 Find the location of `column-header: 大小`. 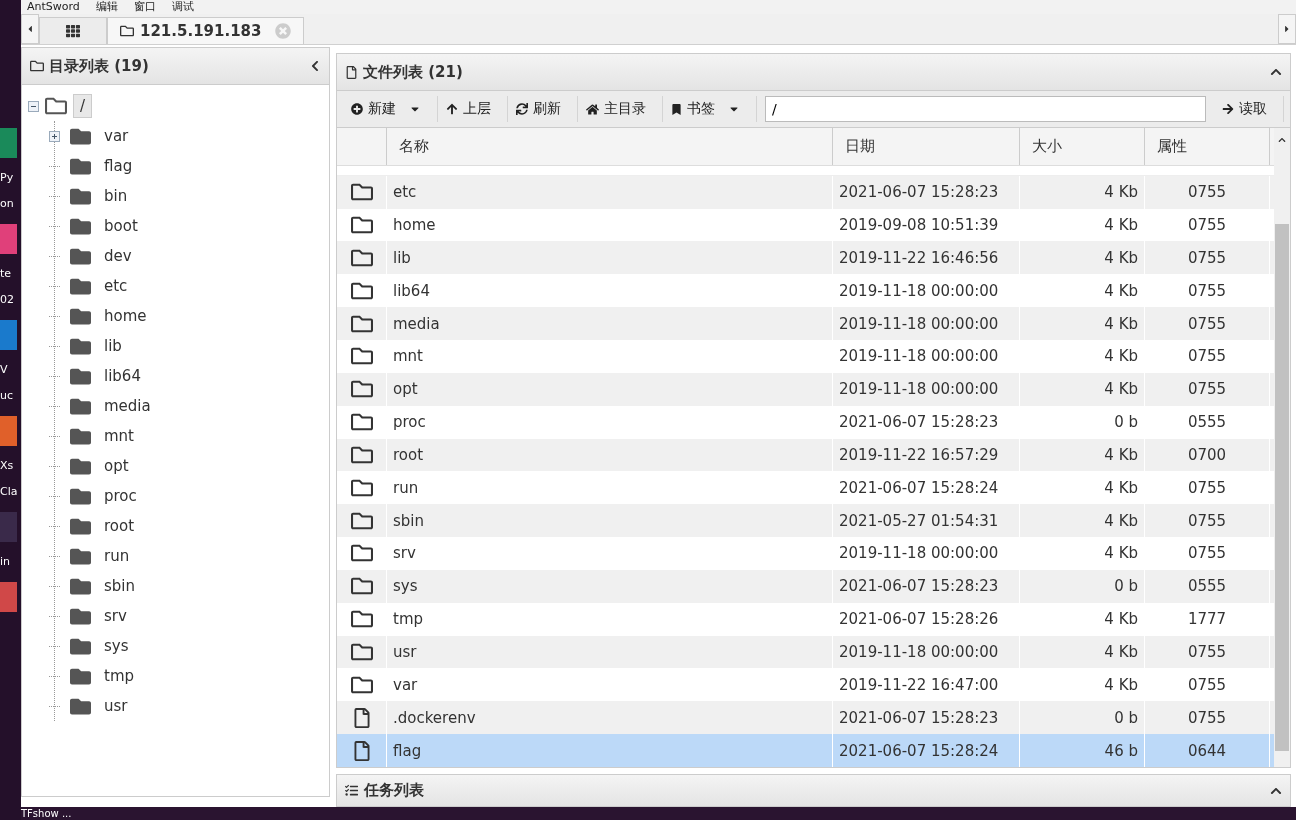

column-header: 大小 is located at coordinates (1082, 146).